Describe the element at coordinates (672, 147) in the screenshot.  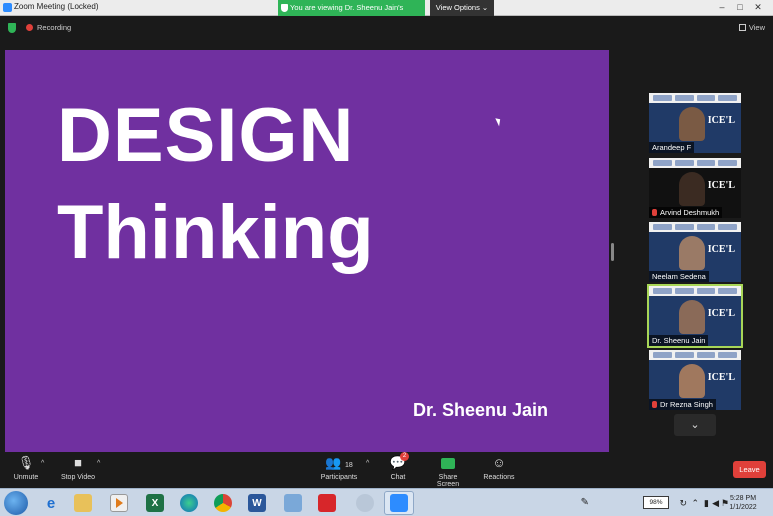
I see `participant-name: Arandeep F` at that location.